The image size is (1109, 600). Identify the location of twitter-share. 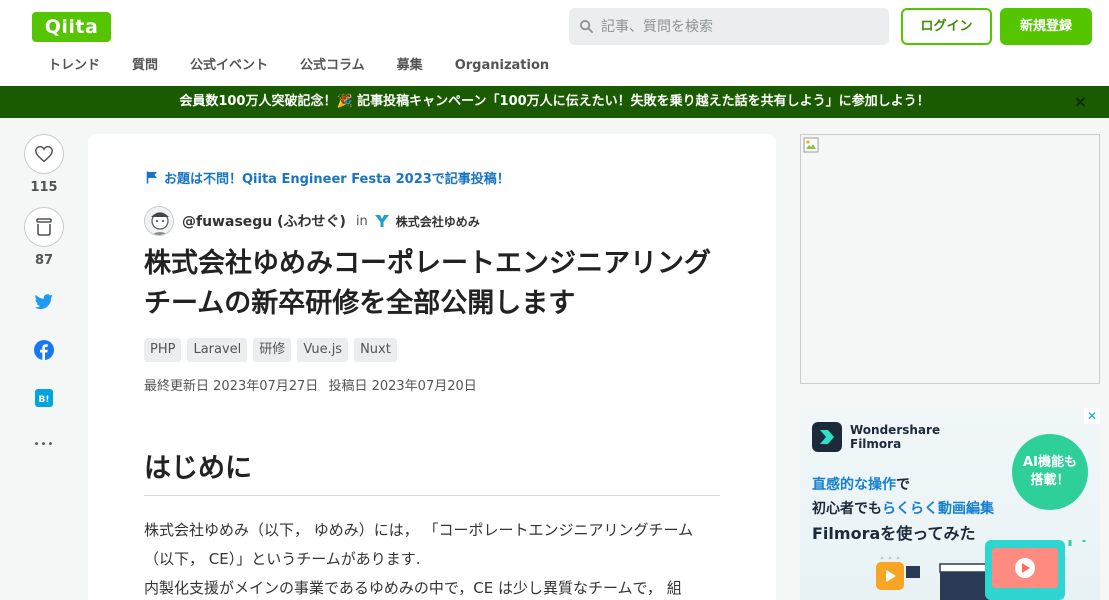
(44, 302).